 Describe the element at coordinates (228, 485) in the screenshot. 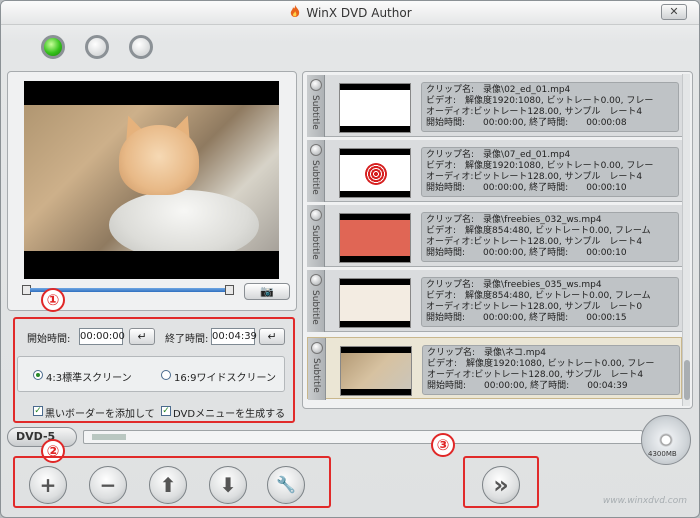

I see `move-down-button: ⬇` at that location.